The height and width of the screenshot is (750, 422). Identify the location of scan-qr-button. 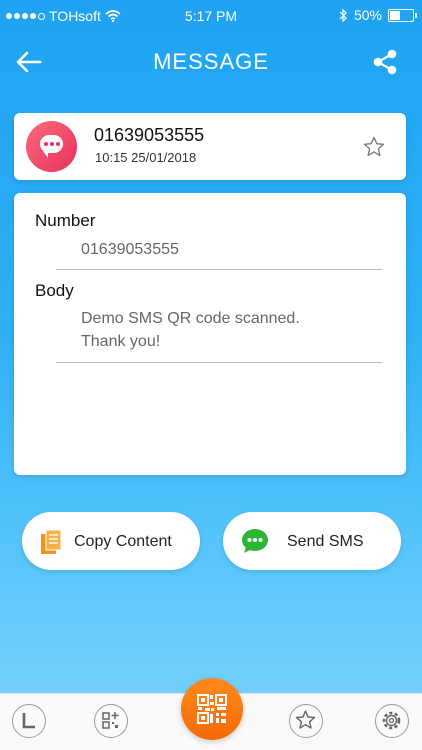
(212, 709).